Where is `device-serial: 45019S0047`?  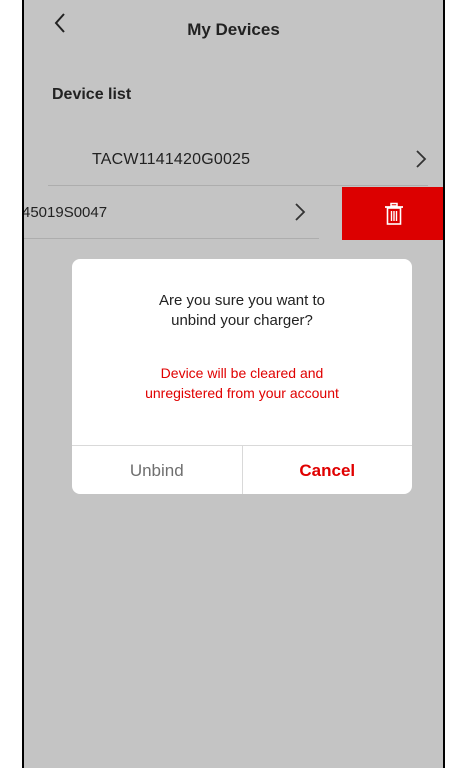 device-serial: 45019S0047 is located at coordinates (65, 212).